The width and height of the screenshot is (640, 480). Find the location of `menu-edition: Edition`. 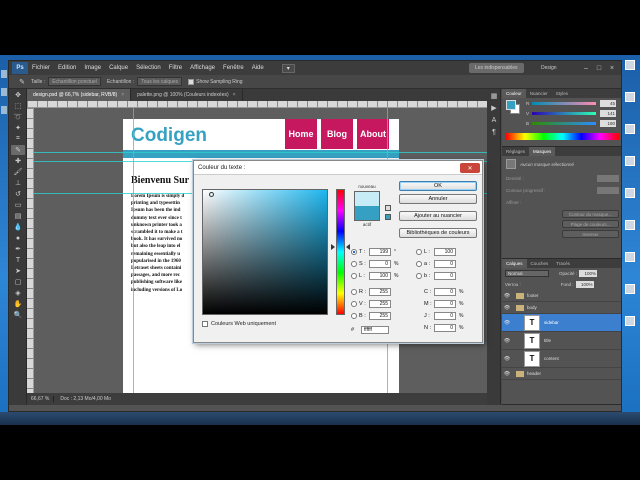

menu-edition: Edition is located at coordinates (67, 68).